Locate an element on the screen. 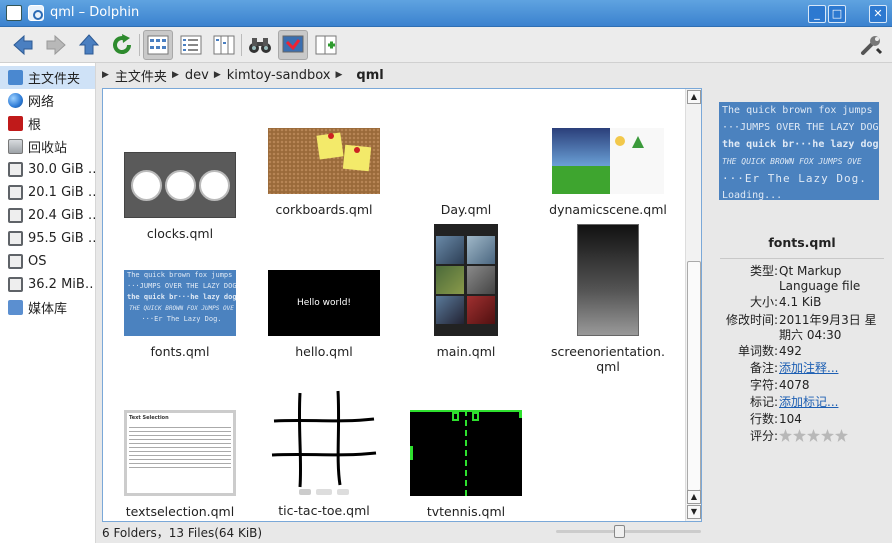 Image resolution: width=892 pixels, height=543 pixels. maximize-button: □ is located at coordinates (837, 14).